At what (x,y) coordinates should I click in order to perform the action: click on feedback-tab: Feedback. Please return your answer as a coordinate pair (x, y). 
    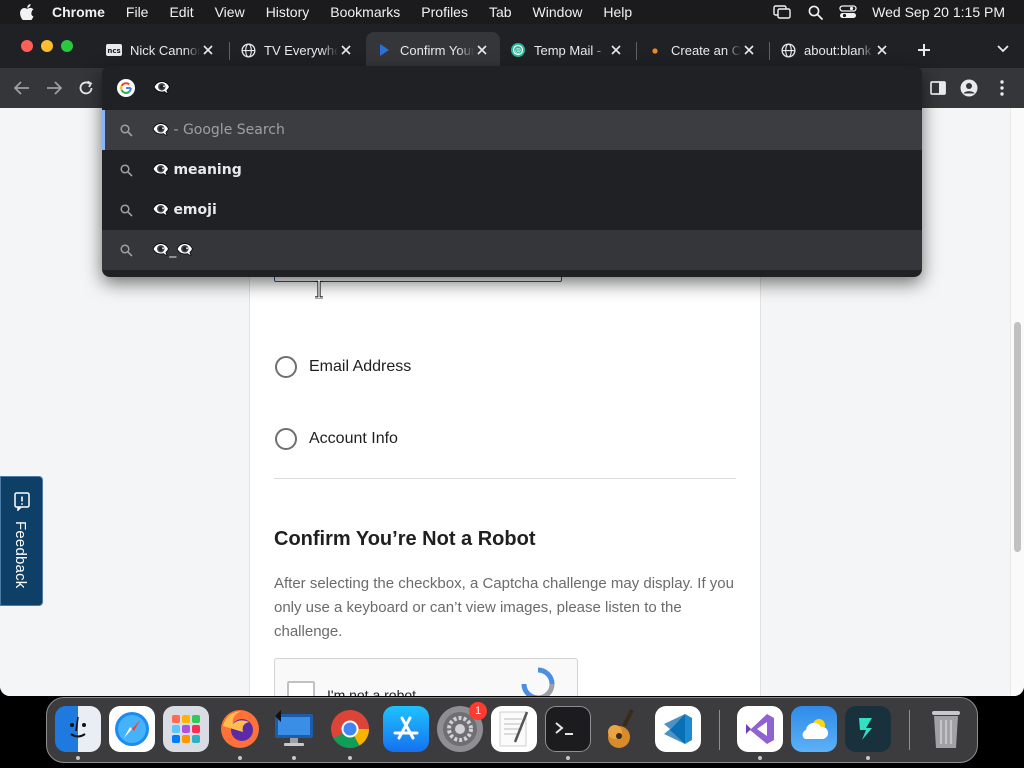
    Looking at the image, I should click on (21, 541).